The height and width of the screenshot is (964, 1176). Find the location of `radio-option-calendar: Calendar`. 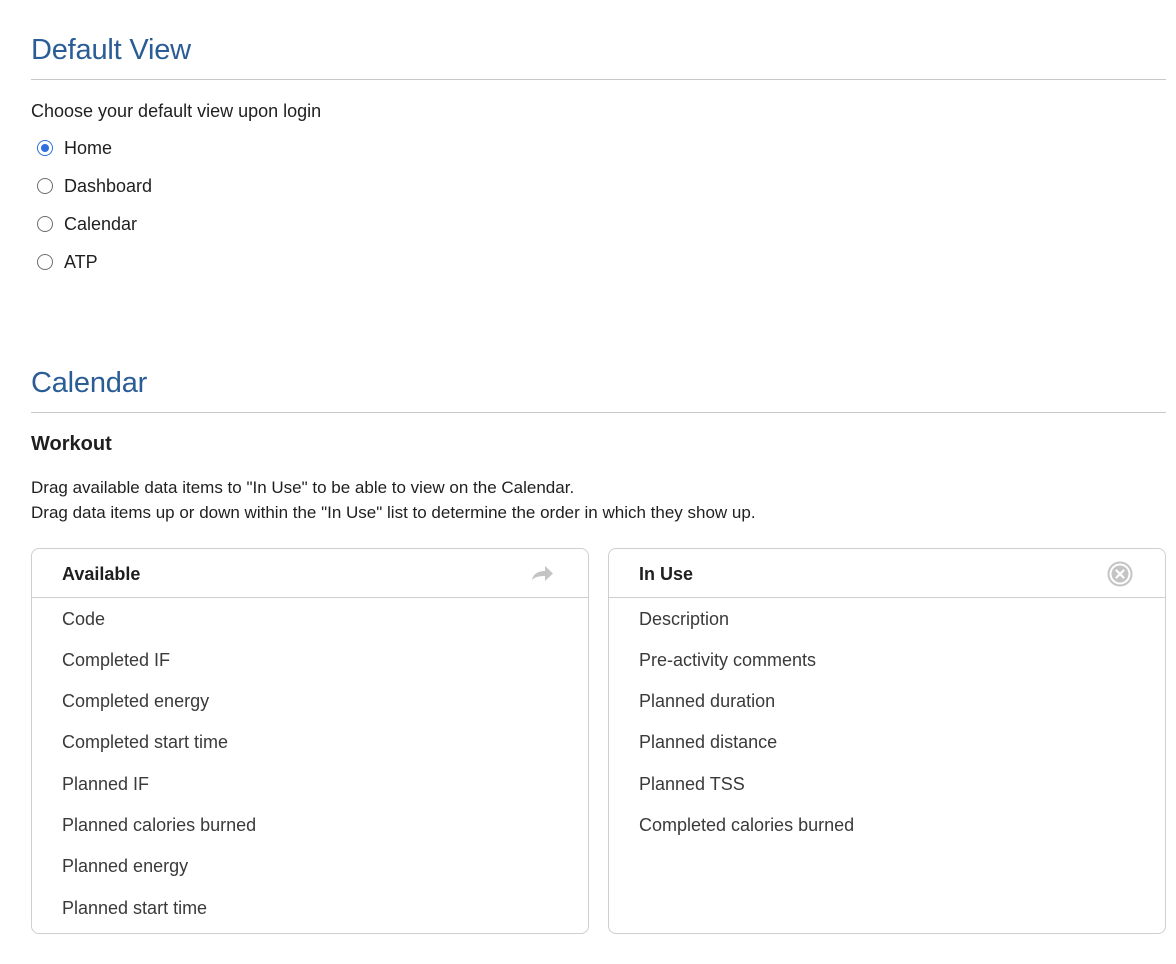

radio-option-calendar: Calendar is located at coordinates (87, 224).